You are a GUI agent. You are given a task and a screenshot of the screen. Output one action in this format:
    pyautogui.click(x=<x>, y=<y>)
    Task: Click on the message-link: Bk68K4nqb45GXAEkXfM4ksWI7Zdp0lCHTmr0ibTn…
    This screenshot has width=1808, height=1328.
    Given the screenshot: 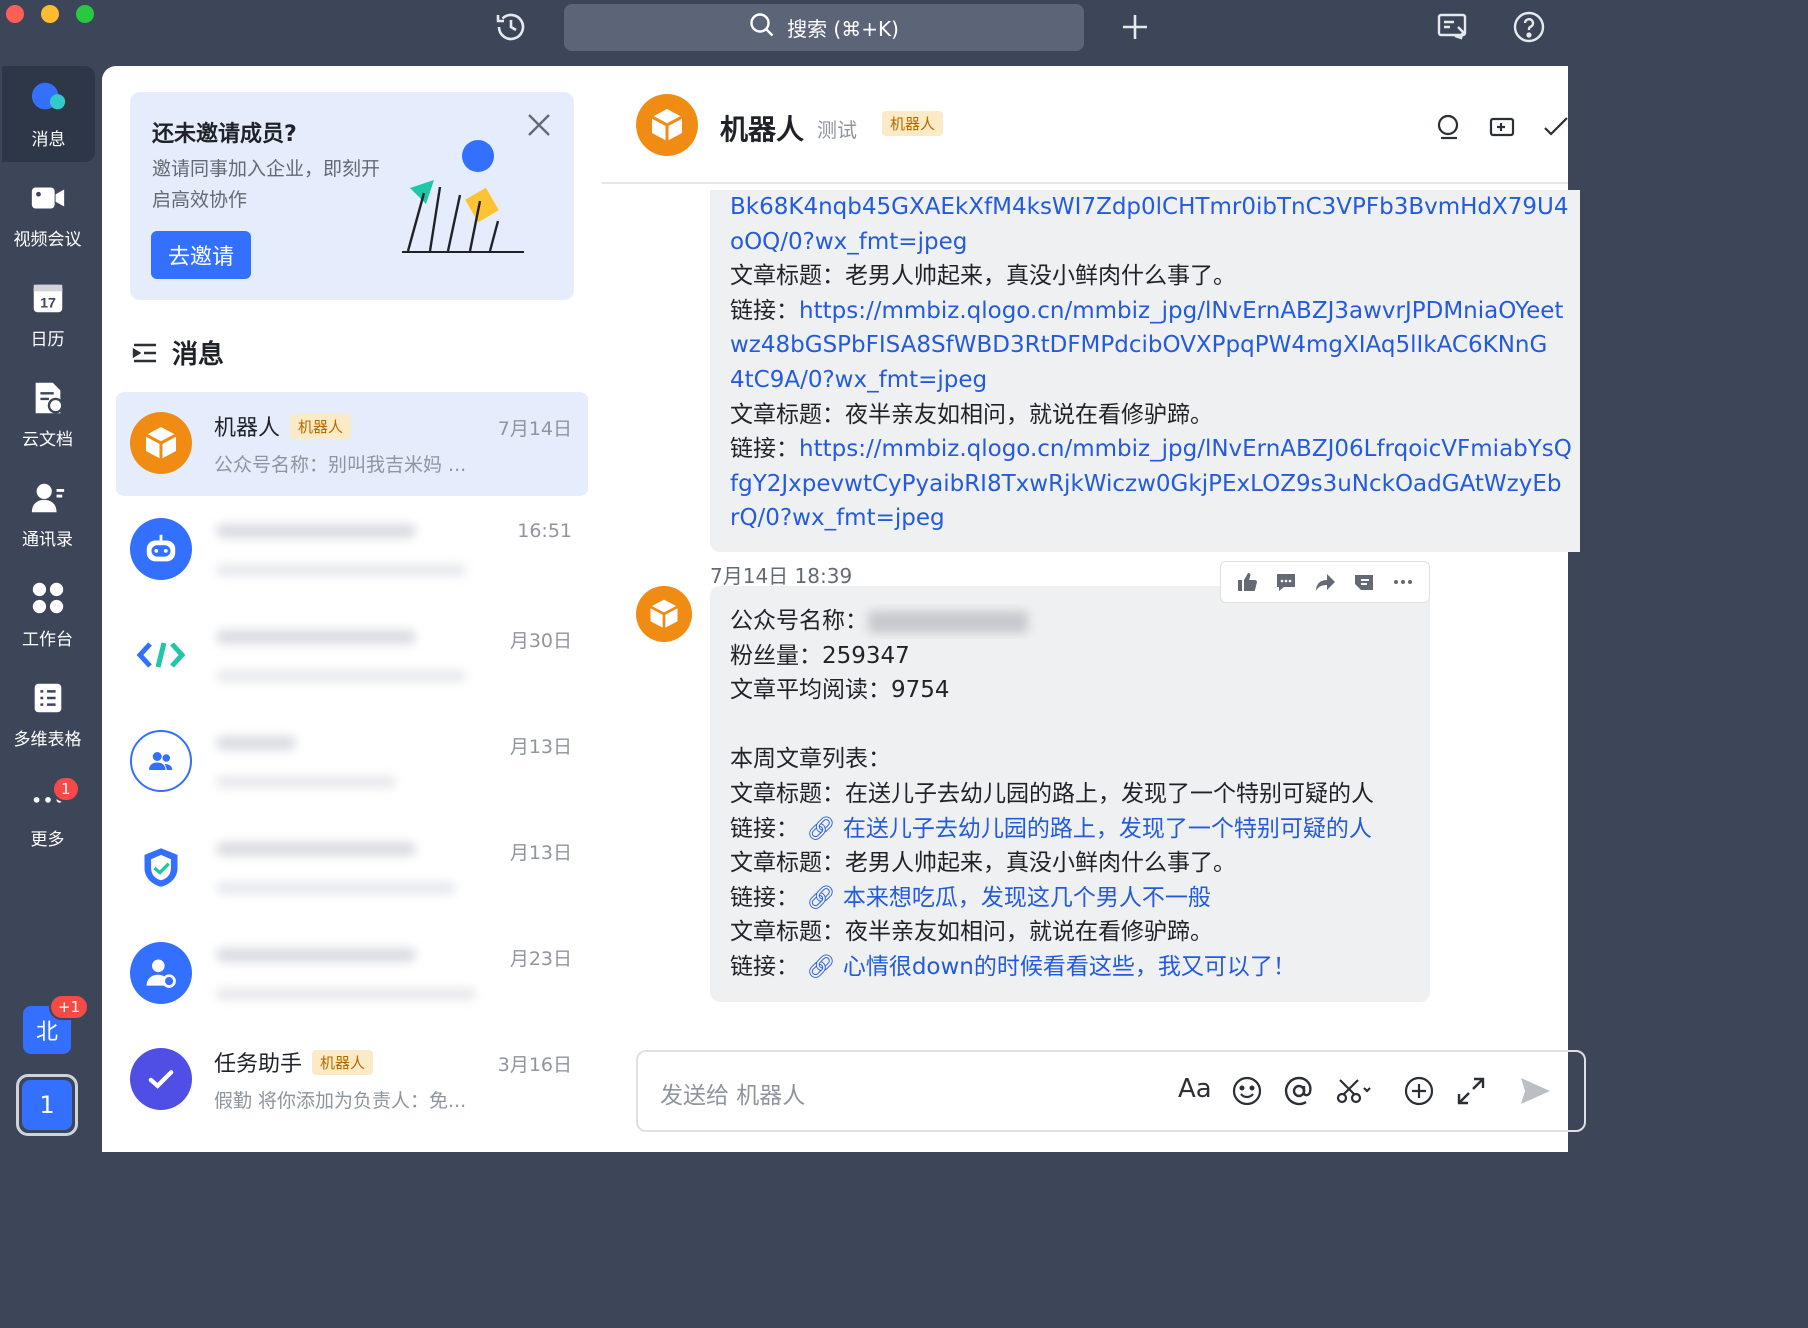 What is the action you would take?
    pyautogui.click(x=1155, y=207)
    